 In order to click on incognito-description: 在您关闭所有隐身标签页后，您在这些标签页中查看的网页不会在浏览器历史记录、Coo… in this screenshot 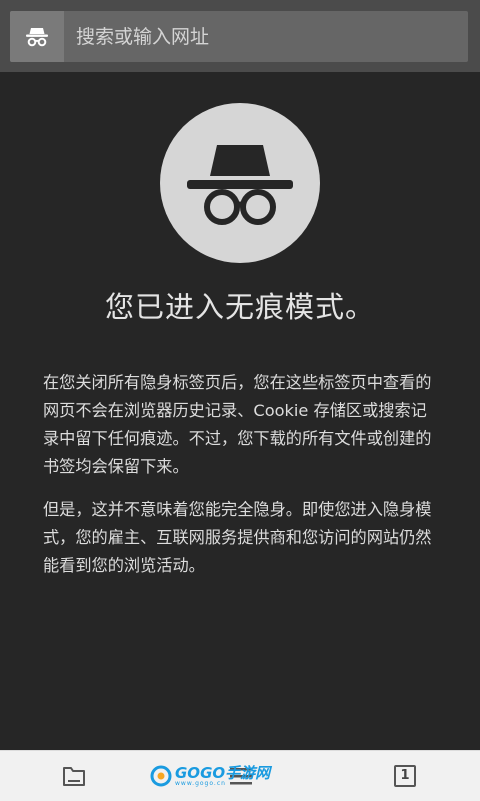, I will do `click(237, 424)`.